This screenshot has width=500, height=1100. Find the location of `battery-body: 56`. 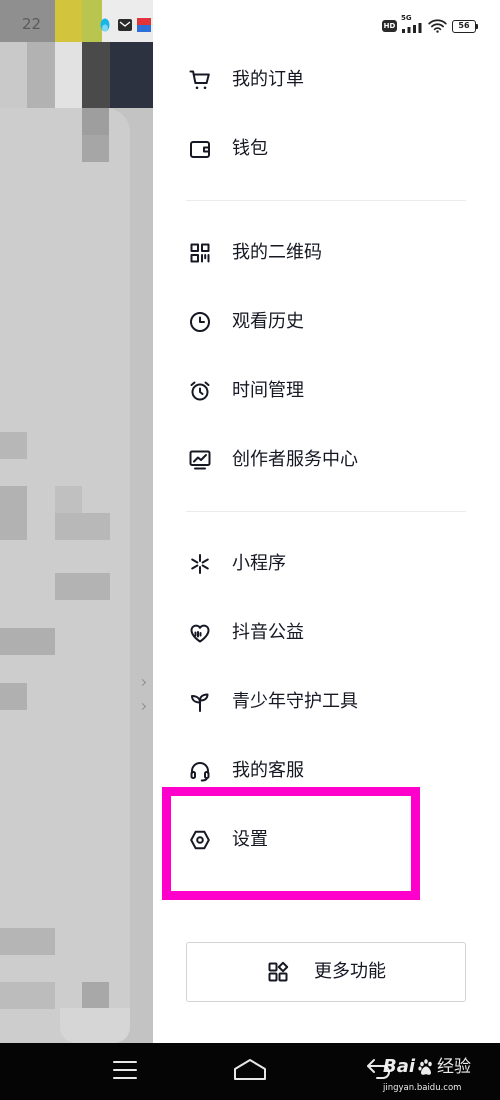

battery-body: 56 is located at coordinates (464, 26).